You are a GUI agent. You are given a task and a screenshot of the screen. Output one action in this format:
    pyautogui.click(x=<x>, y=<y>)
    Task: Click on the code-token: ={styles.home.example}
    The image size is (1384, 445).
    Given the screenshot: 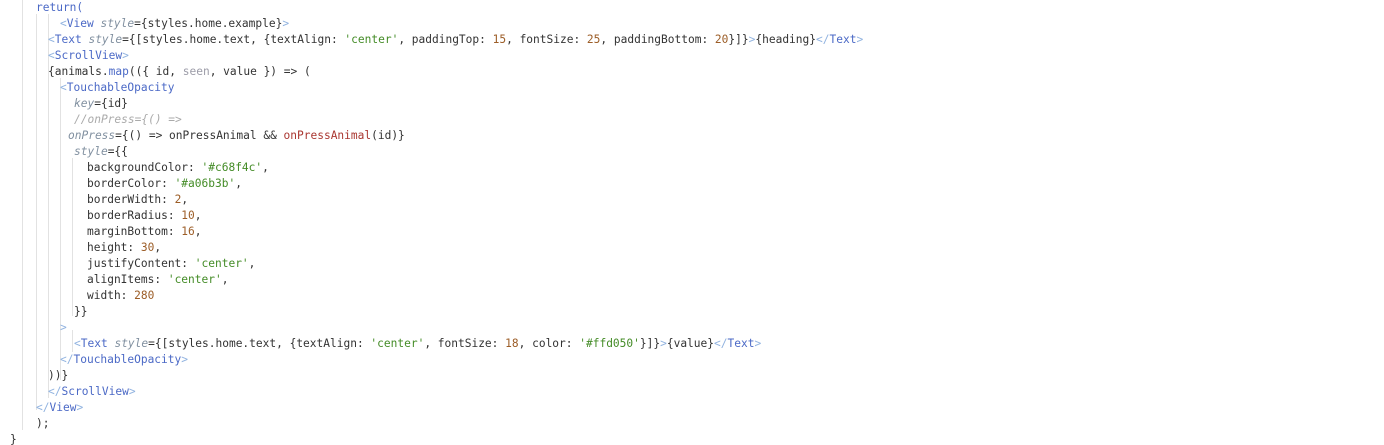 What is the action you would take?
    pyautogui.click(x=208, y=23)
    